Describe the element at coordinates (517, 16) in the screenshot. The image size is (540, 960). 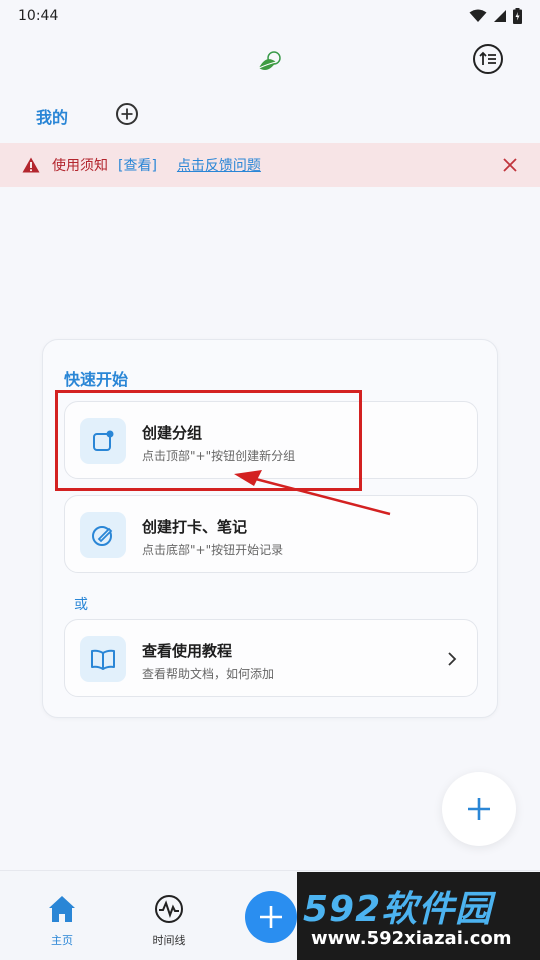
I see `battery-charging-icon` at that location.